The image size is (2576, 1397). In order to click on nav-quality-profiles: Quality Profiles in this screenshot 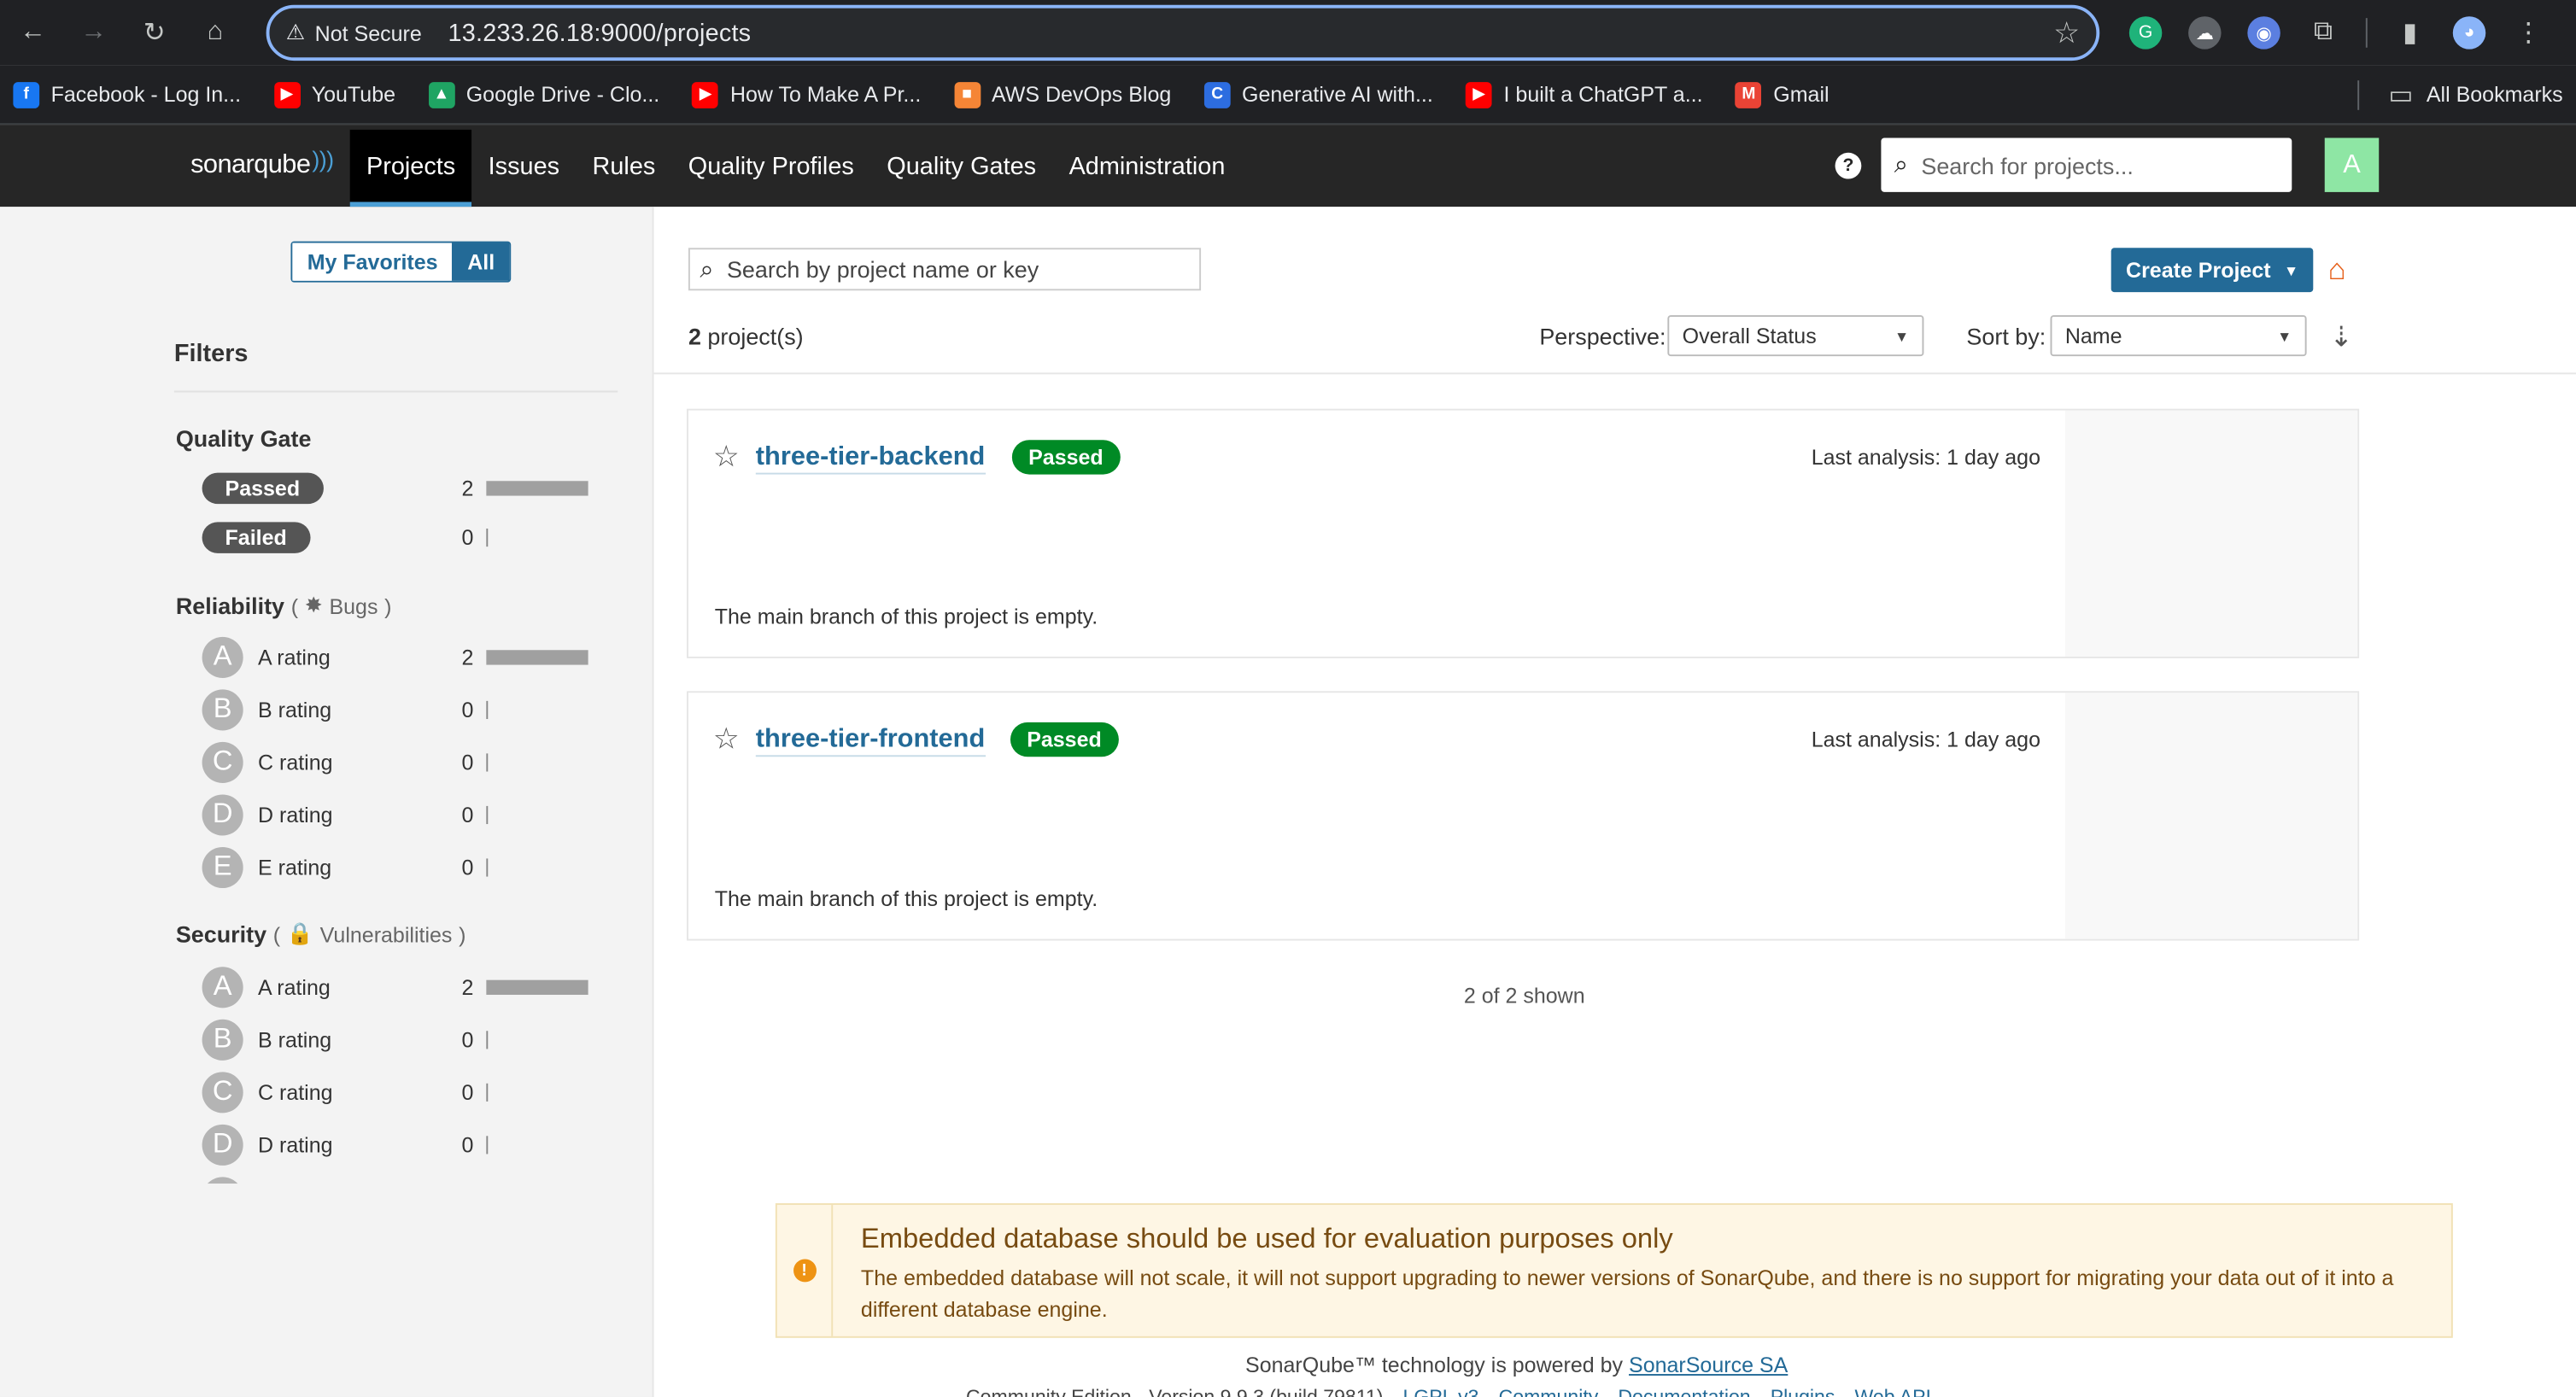, I will do `click(771, 168)`.